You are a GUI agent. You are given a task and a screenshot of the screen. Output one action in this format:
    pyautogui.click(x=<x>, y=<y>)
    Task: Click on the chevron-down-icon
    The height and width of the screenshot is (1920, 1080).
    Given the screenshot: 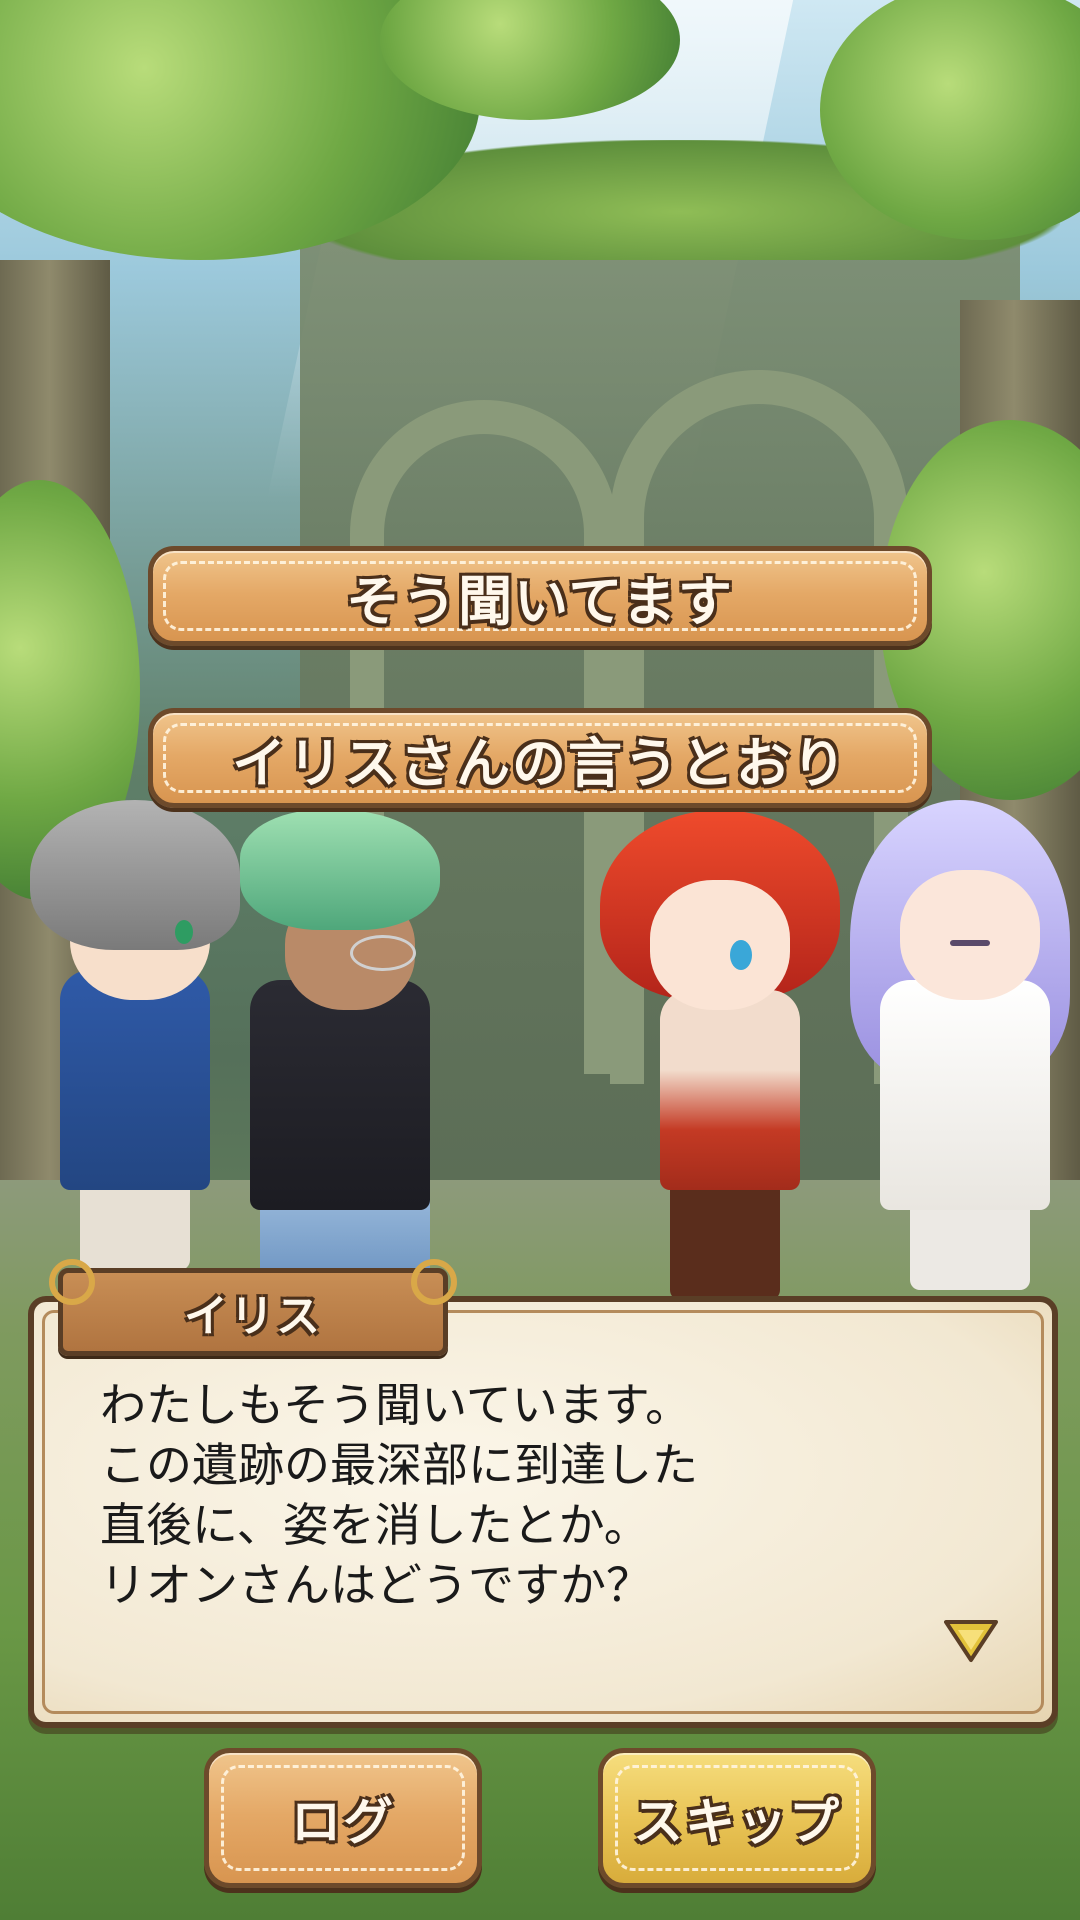 What is the action you would take?
    pyautogui.click(x=971, y=1641)
    